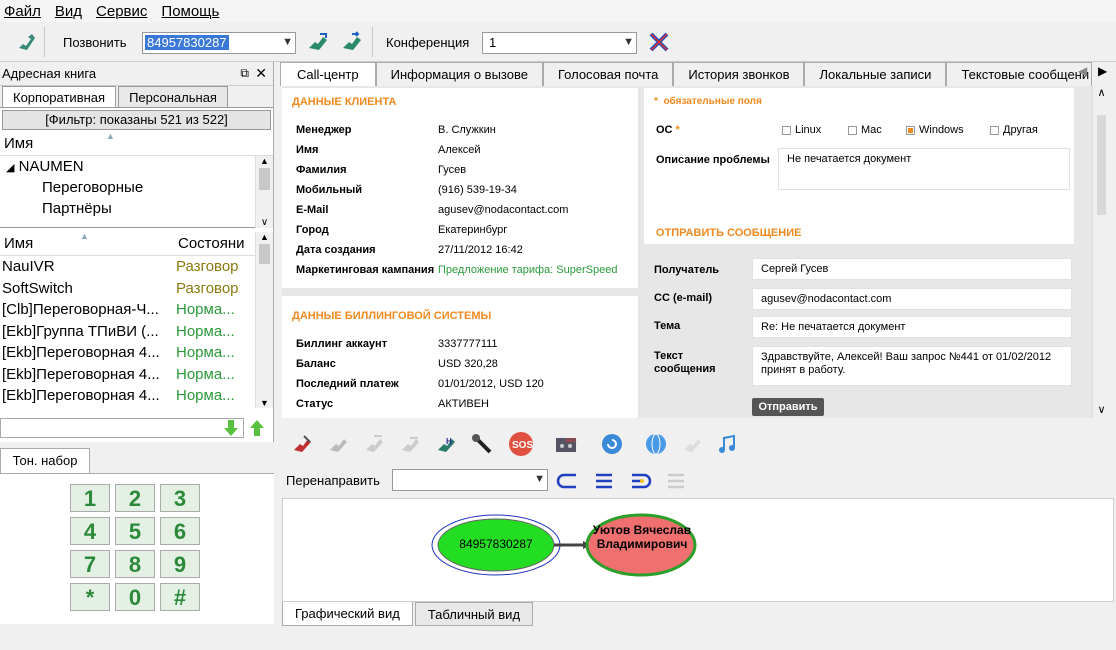  What do you see at coordinates (566, 444) in the screenshot?
I see `record-icon: REC` at bounding box center [566, 444].